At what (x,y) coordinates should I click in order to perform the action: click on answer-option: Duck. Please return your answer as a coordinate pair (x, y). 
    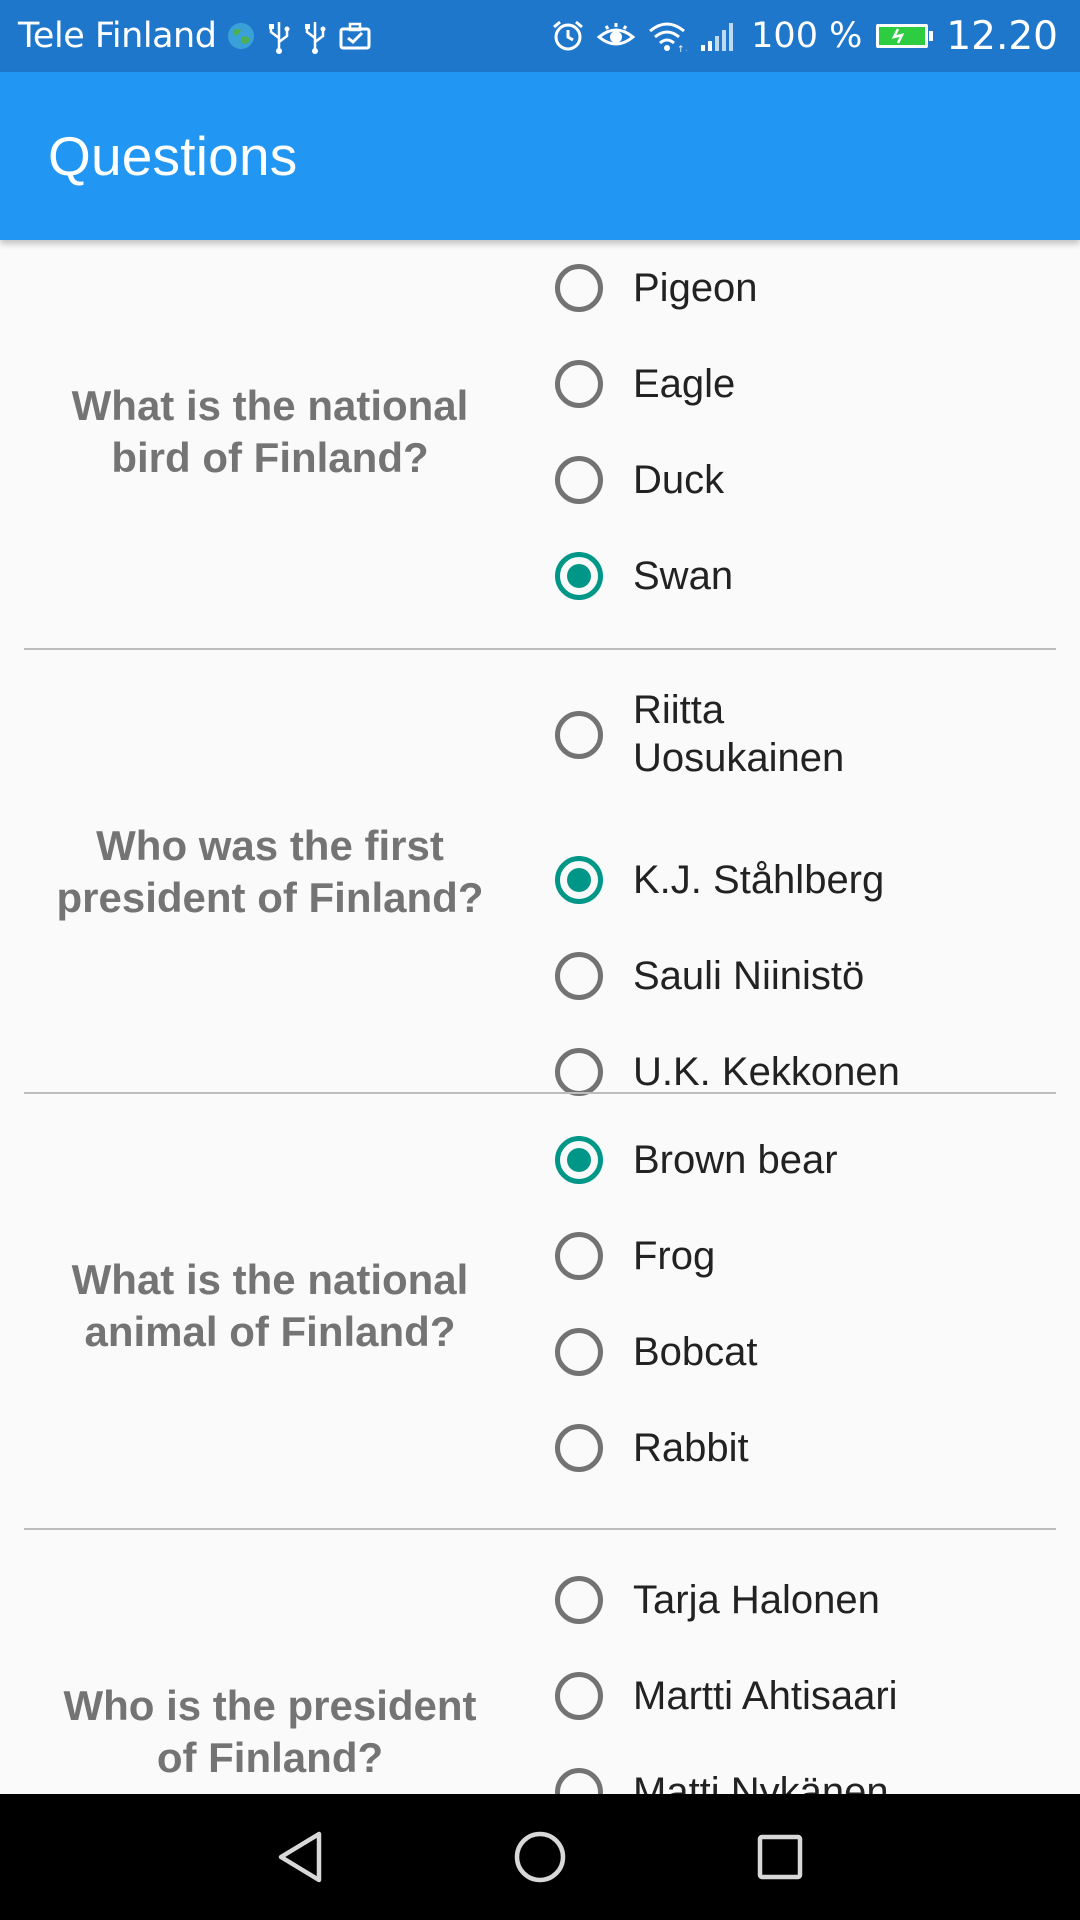
    Looking at the image, I should click on (639, 480).